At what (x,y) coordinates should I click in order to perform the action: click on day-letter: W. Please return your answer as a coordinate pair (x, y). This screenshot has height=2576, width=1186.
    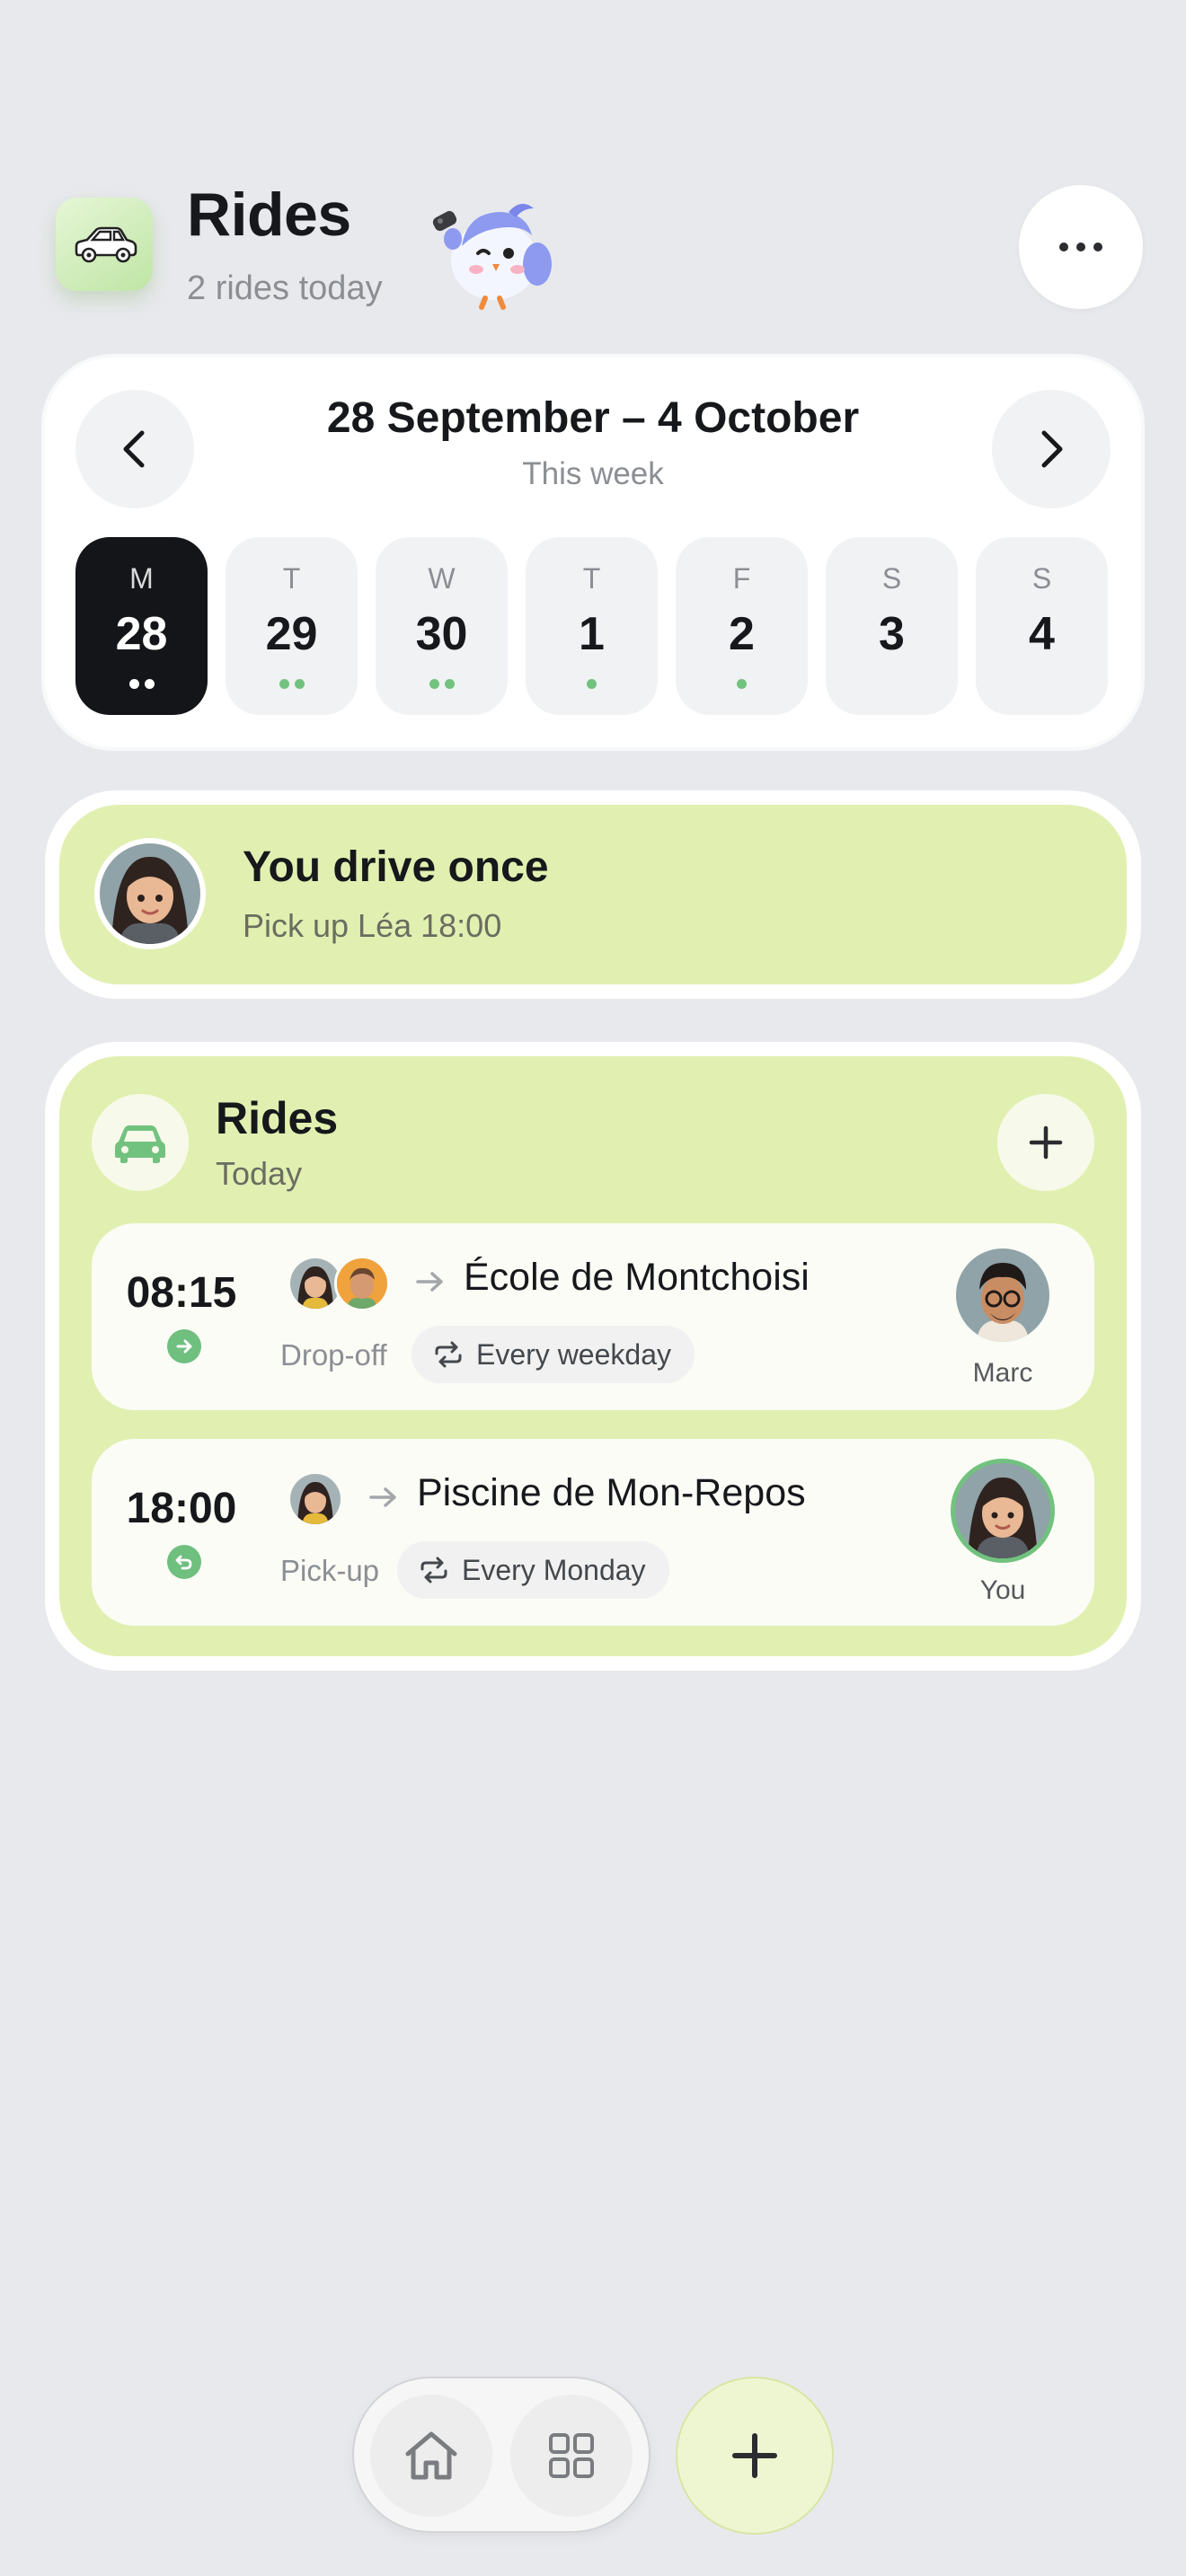
    Looking at the image, I should click on (442, 578).